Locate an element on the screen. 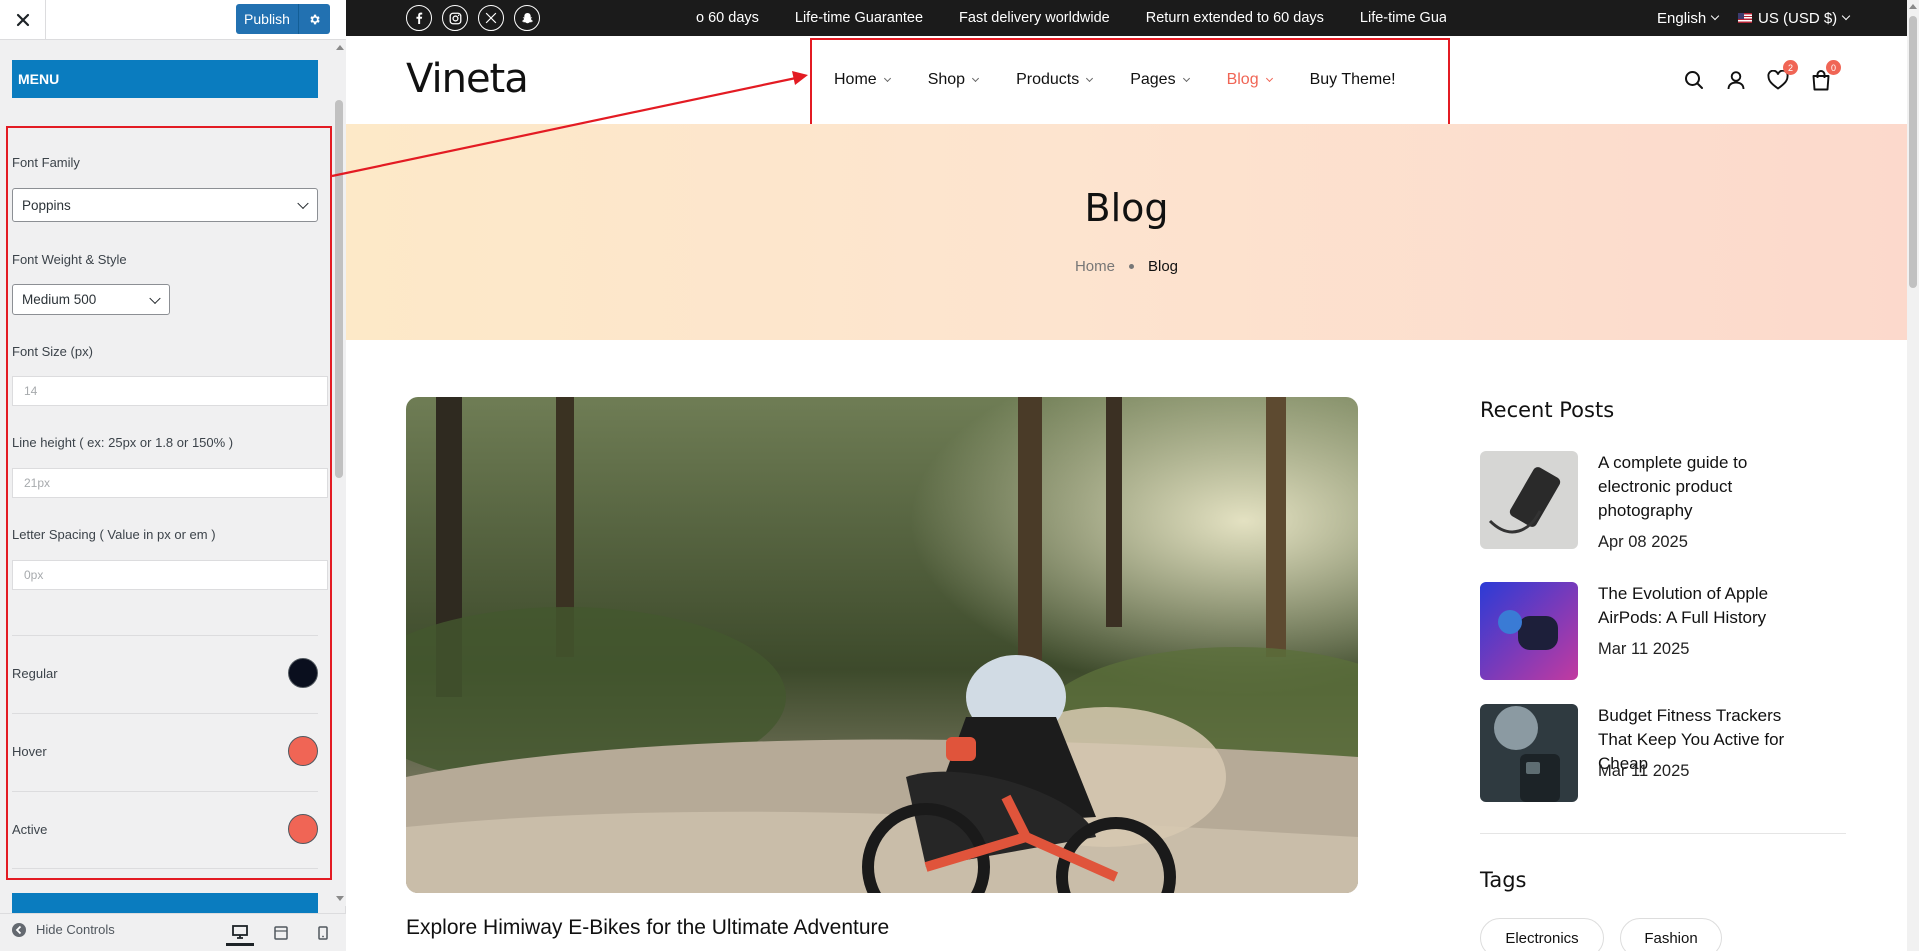 This screenshot has height=951, width=1919. publish-settings-button is located at coordinates (314, 19).